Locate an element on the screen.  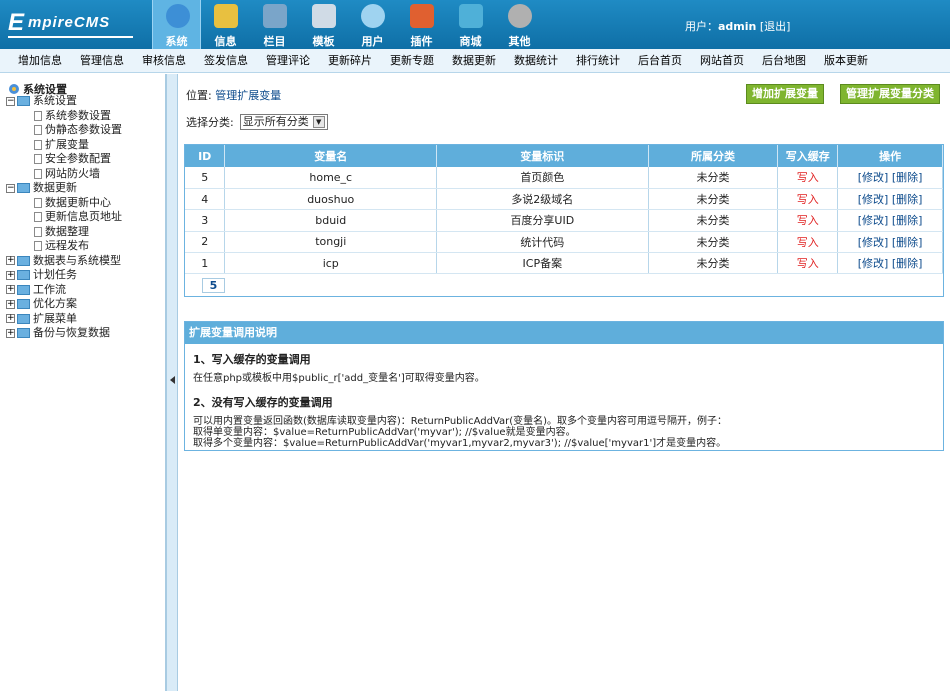
sidebar-item-label: 远程发布 is located at coordinates (67, 245).